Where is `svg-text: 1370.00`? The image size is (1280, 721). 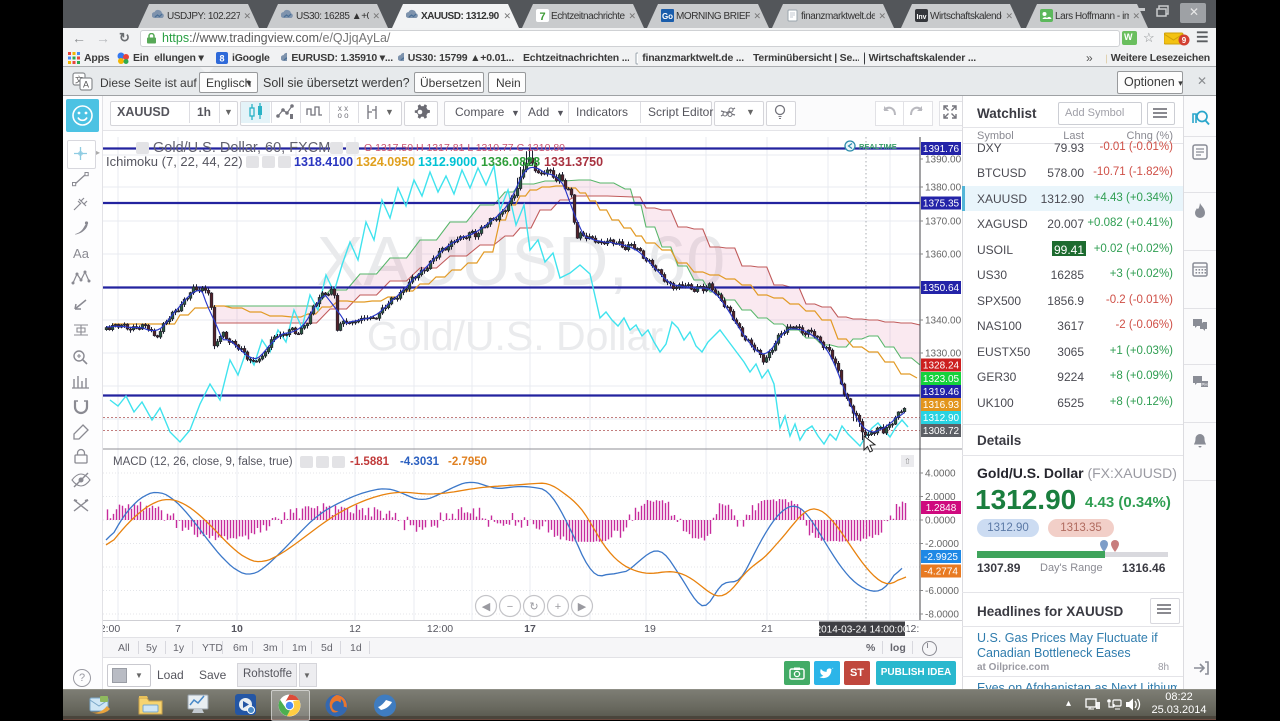
svg-text: 1370.00 is located at coordinates (943, 222).